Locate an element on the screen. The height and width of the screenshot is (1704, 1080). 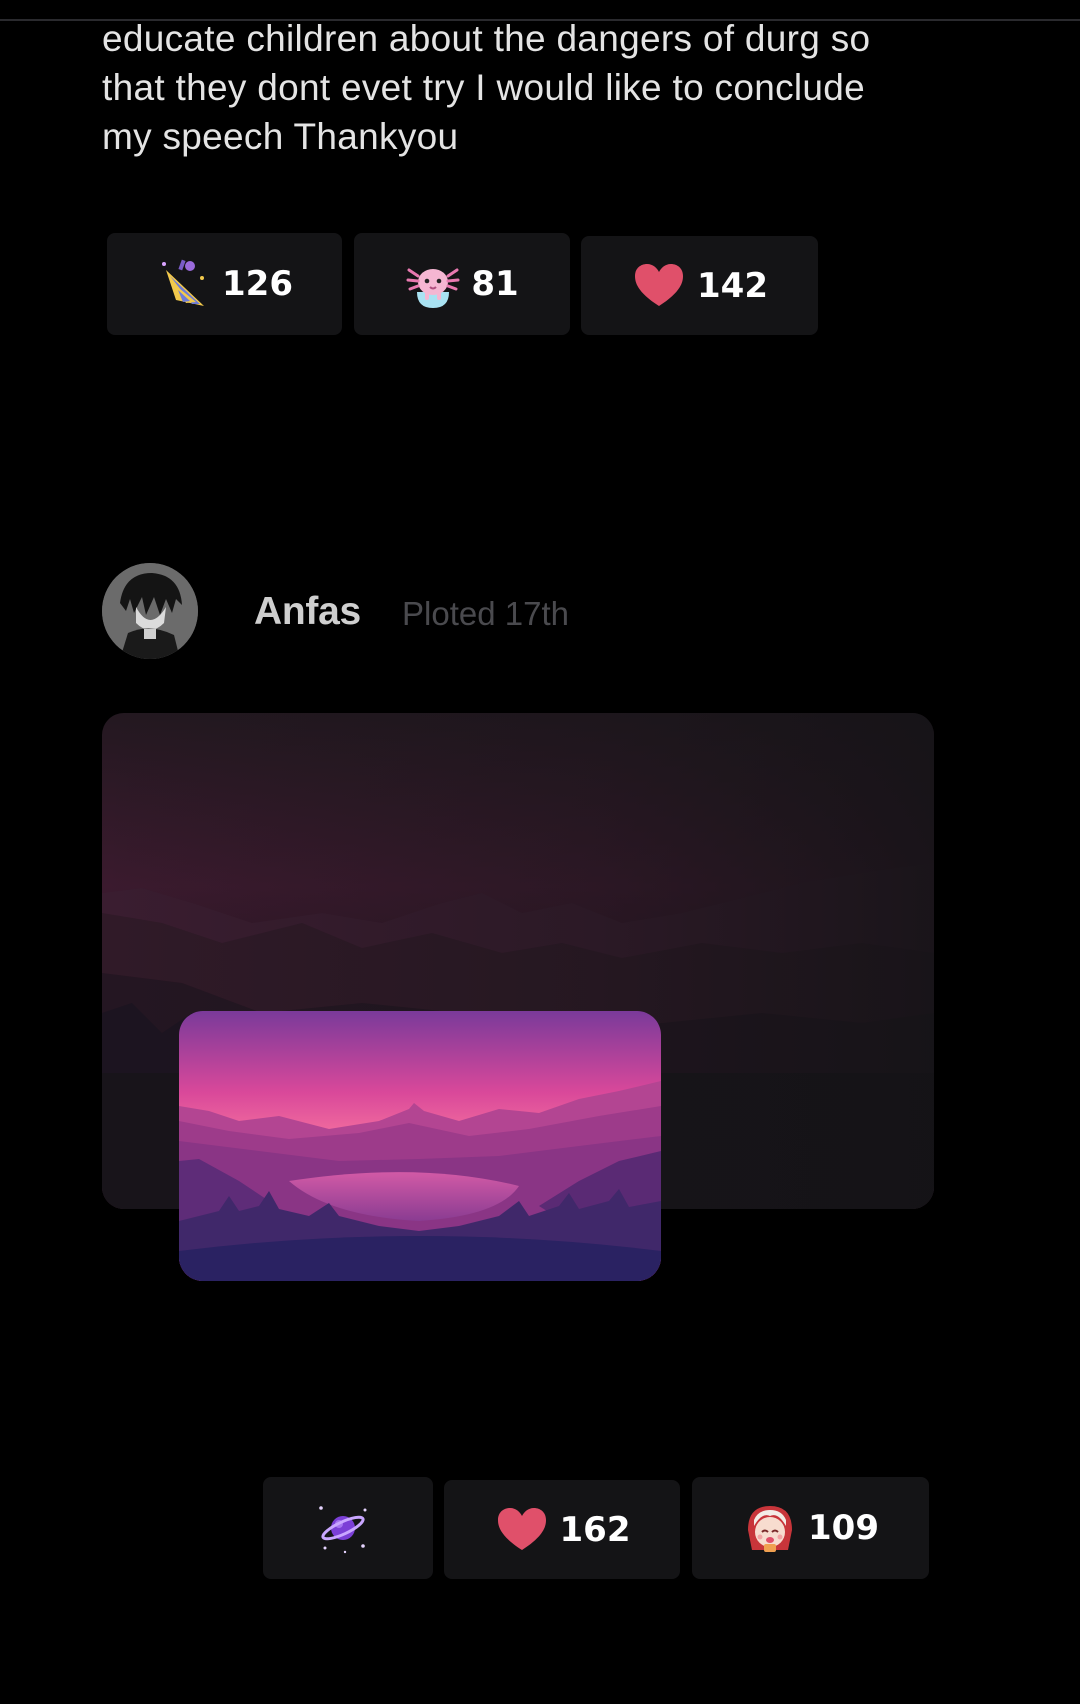
reaction-count: 142 is located at coordinates (732, 285).